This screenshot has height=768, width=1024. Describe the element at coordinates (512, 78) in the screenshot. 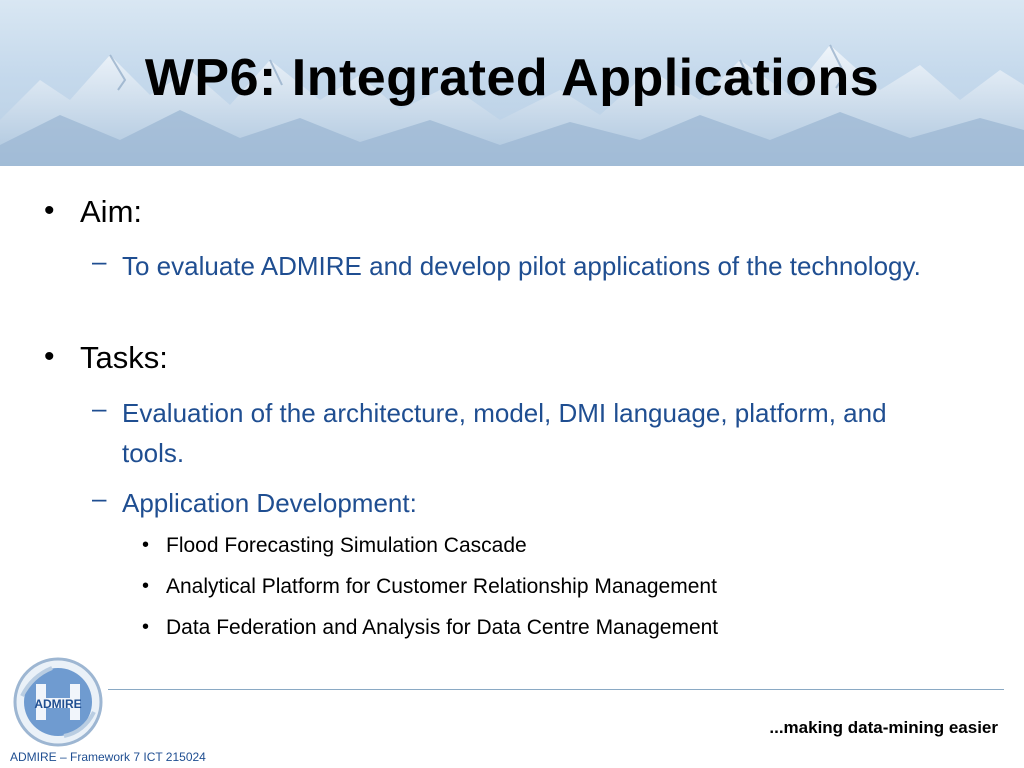

I see `slide-title: WP6: Integrated Applications` at that location.